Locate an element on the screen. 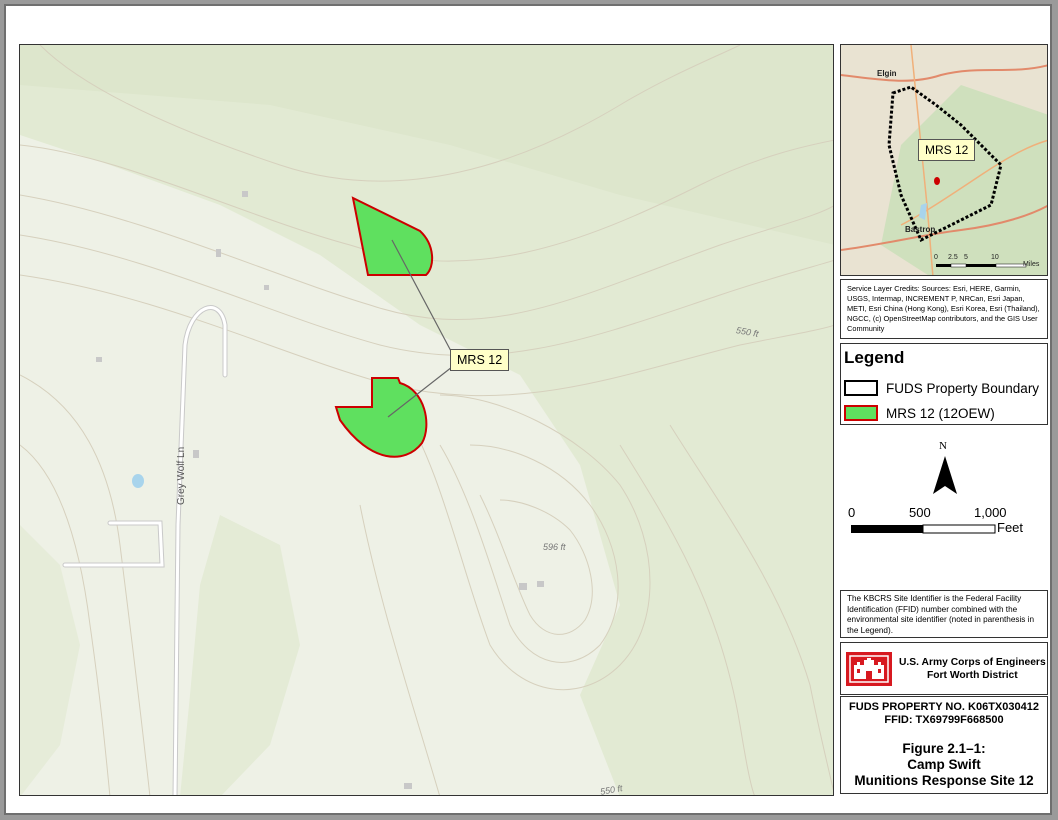  locator-inset-map: Elgin Bastrop MRS 12 0 2.5 5 10 Miles is located at coordinates (944, 160).